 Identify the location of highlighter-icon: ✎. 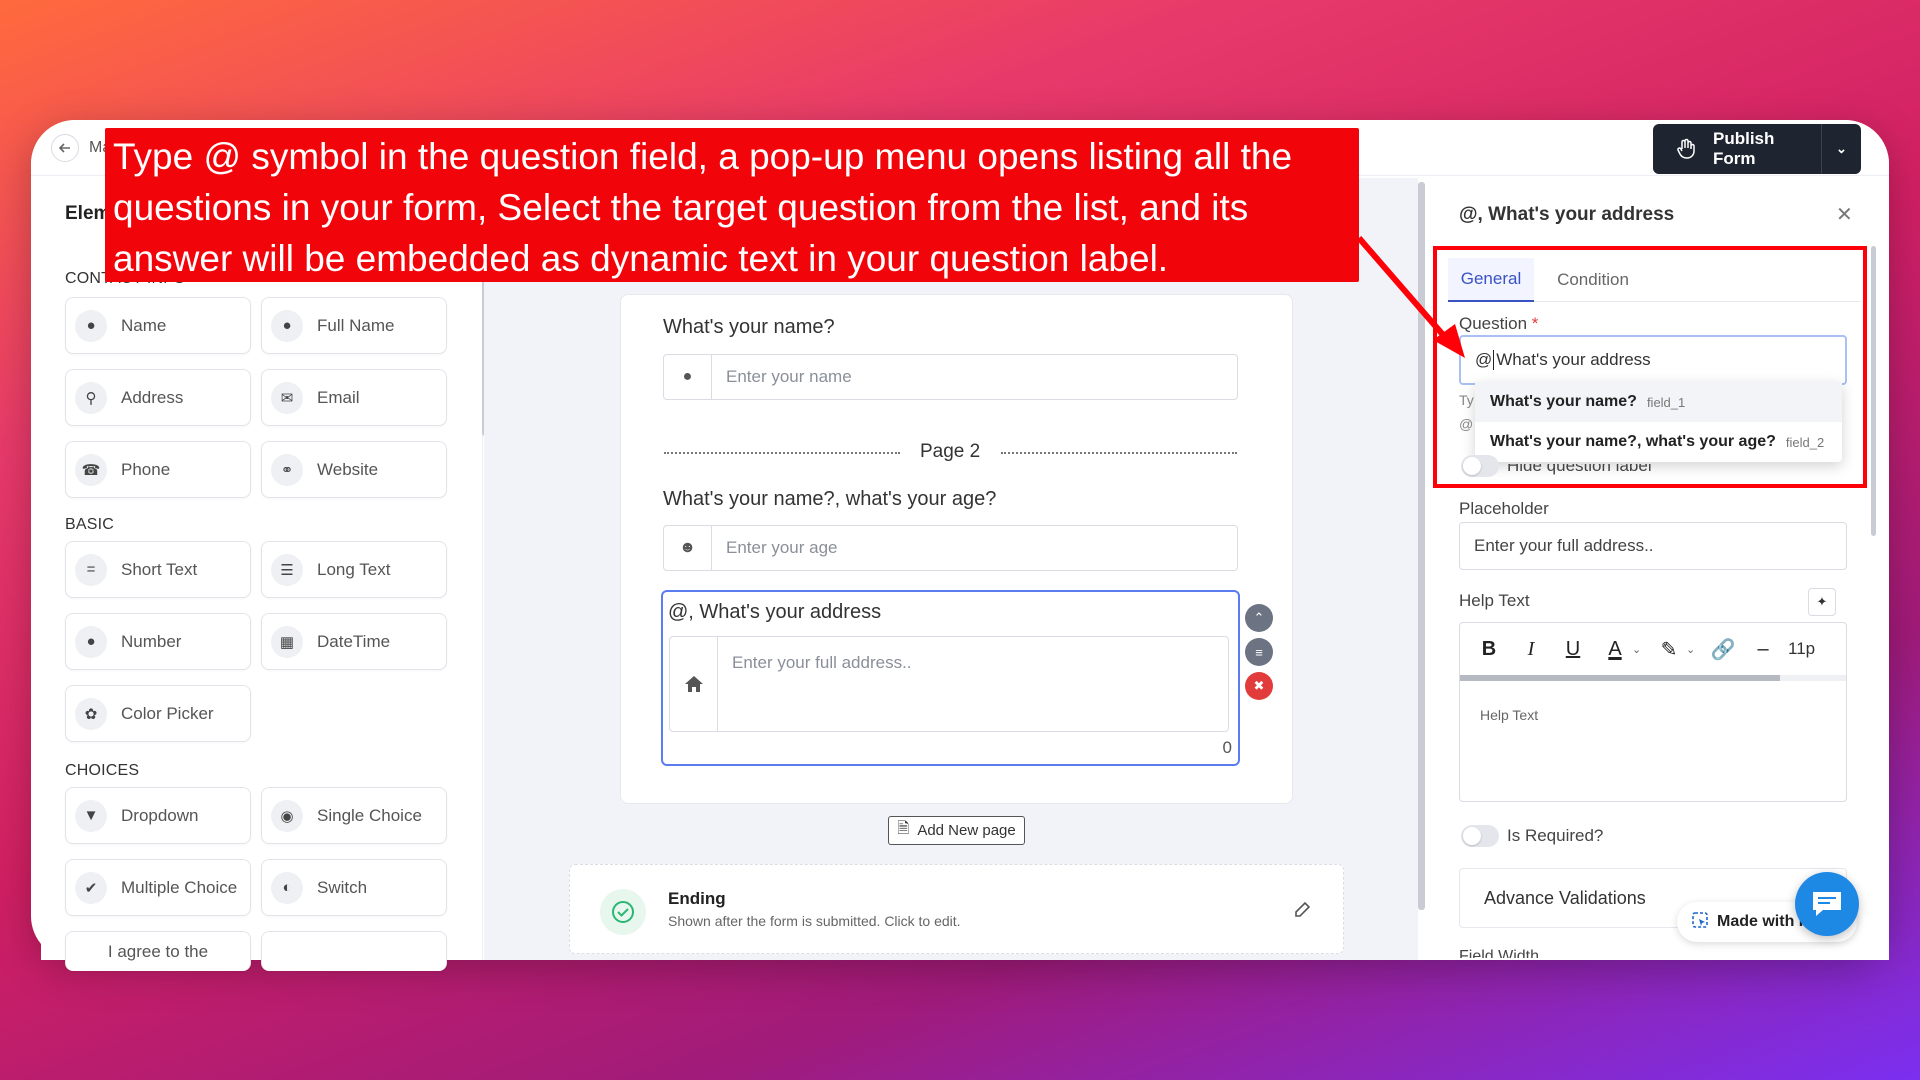
(1669, 649).